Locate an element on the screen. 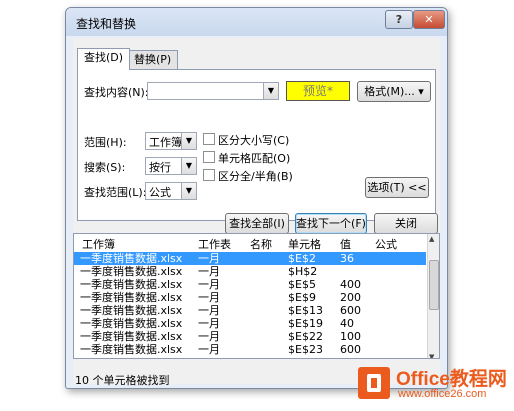 The image size is (514, 411). find-what-dropdown-icon: ▼ is located at coordinates (270, 91).